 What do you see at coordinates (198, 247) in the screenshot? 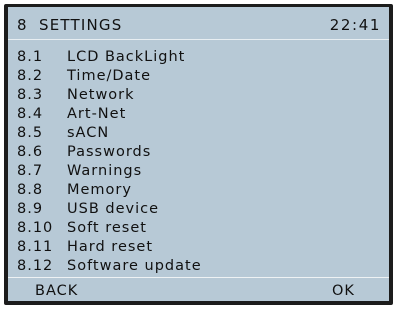
I see `menu-item-hard-reset: 8.11 Hard reset` at bounding box center [198, 247].